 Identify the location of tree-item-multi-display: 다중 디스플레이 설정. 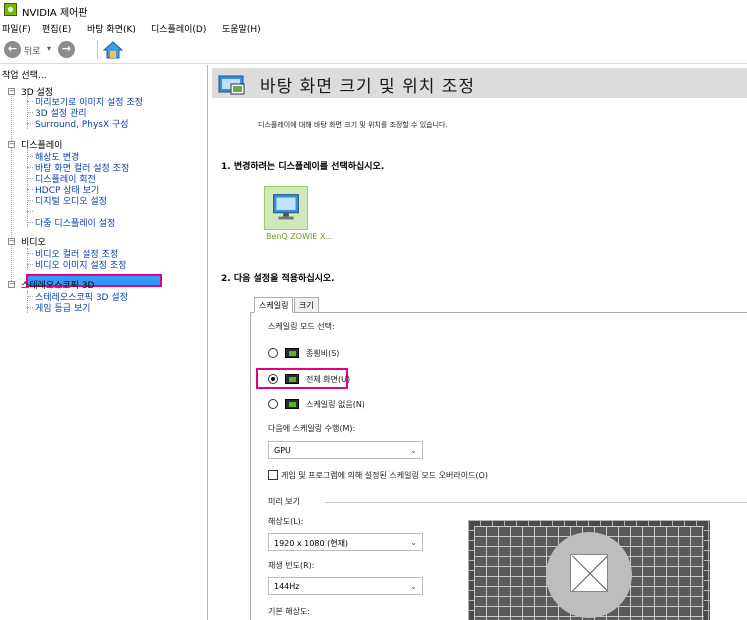
(75, 222).